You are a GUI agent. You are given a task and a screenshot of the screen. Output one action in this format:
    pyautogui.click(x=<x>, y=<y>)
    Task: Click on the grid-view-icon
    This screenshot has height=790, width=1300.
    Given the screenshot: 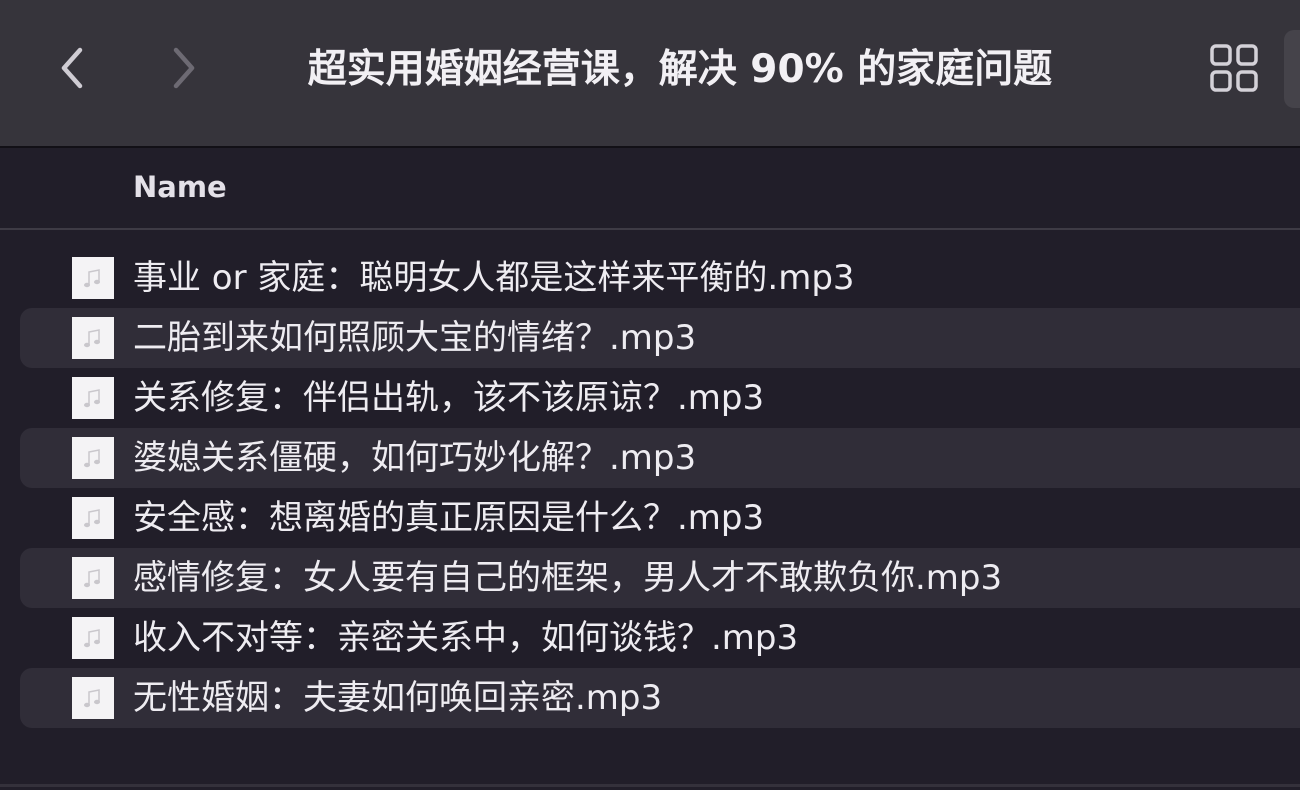 What is the action you would take?
    pyautogui.click(x=1234, y=68)
    